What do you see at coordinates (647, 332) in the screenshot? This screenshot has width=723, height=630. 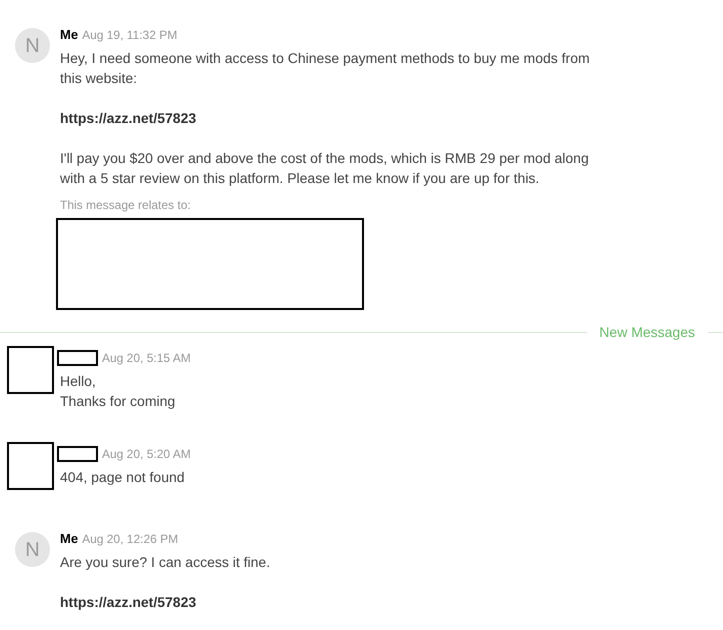 I see `new-messages-label: New Messages` at bounding box center [647, 332].